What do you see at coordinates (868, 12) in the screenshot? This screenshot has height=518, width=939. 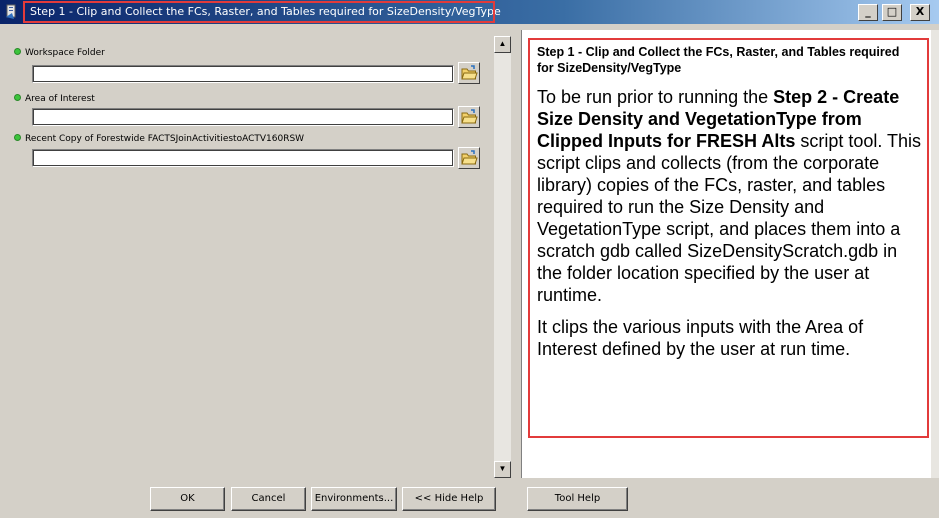 I see `minimize-button: _` at bounding box center [868, 12].